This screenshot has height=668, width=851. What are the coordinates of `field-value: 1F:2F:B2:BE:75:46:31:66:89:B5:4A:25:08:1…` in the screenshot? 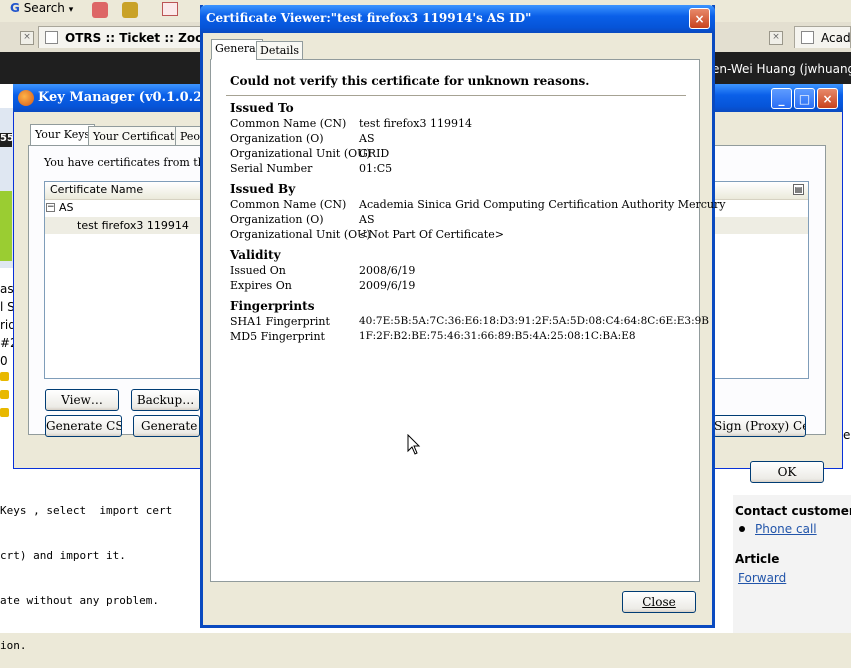 It's located at (497, 336).